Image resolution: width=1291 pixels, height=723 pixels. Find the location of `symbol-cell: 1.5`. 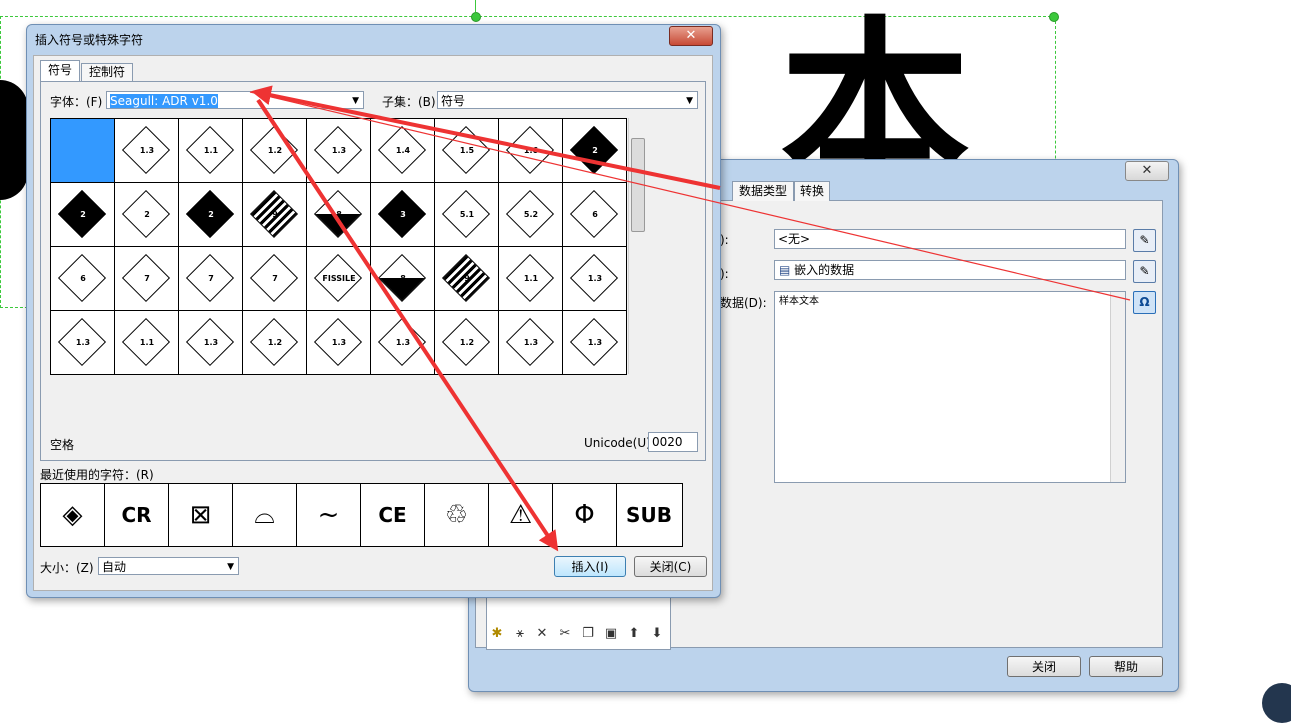

symbol-cell: 1.5 is located at coordinates (467, 151).